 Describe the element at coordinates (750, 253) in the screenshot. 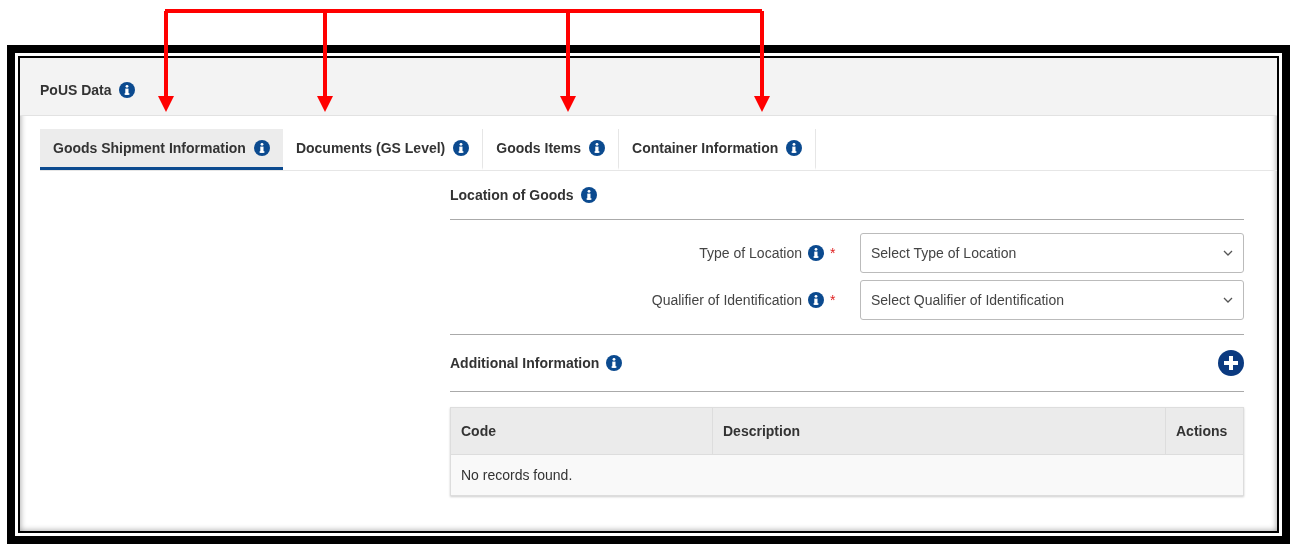

I see `field-label: Type of Location` at that location.